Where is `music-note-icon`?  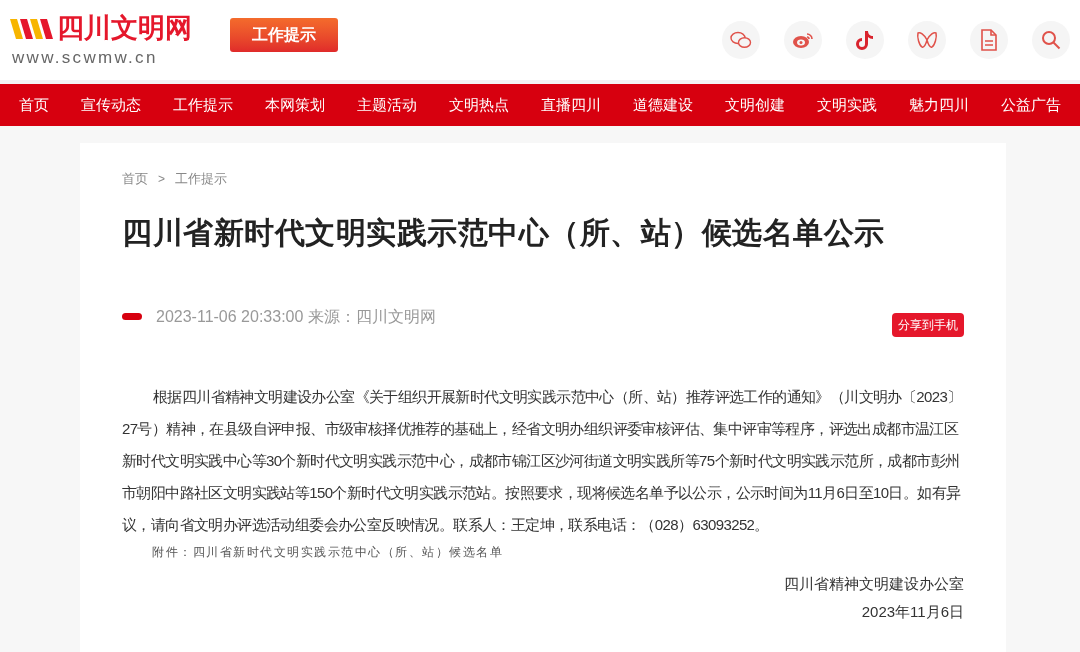 music-note-icon is located at coordinates (865, 40).